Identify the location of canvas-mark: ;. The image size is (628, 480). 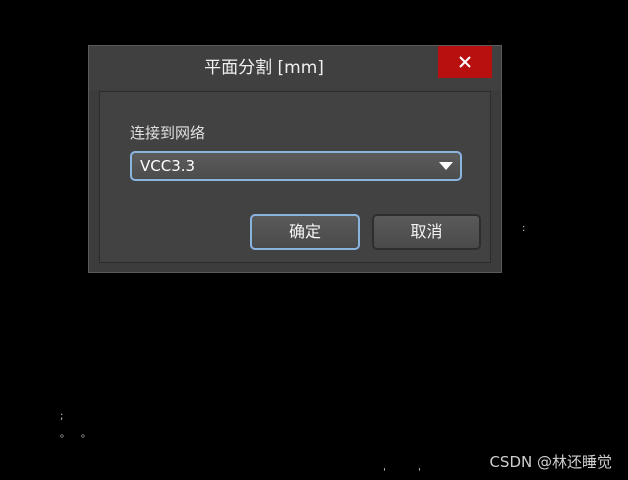
(62, 416).